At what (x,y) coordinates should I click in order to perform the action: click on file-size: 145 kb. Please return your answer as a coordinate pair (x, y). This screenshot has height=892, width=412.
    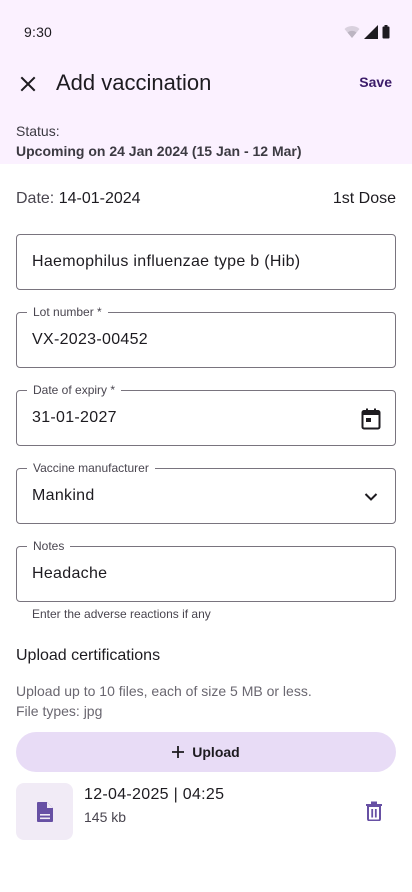
    Looking at the image, I should click on (105, 817).